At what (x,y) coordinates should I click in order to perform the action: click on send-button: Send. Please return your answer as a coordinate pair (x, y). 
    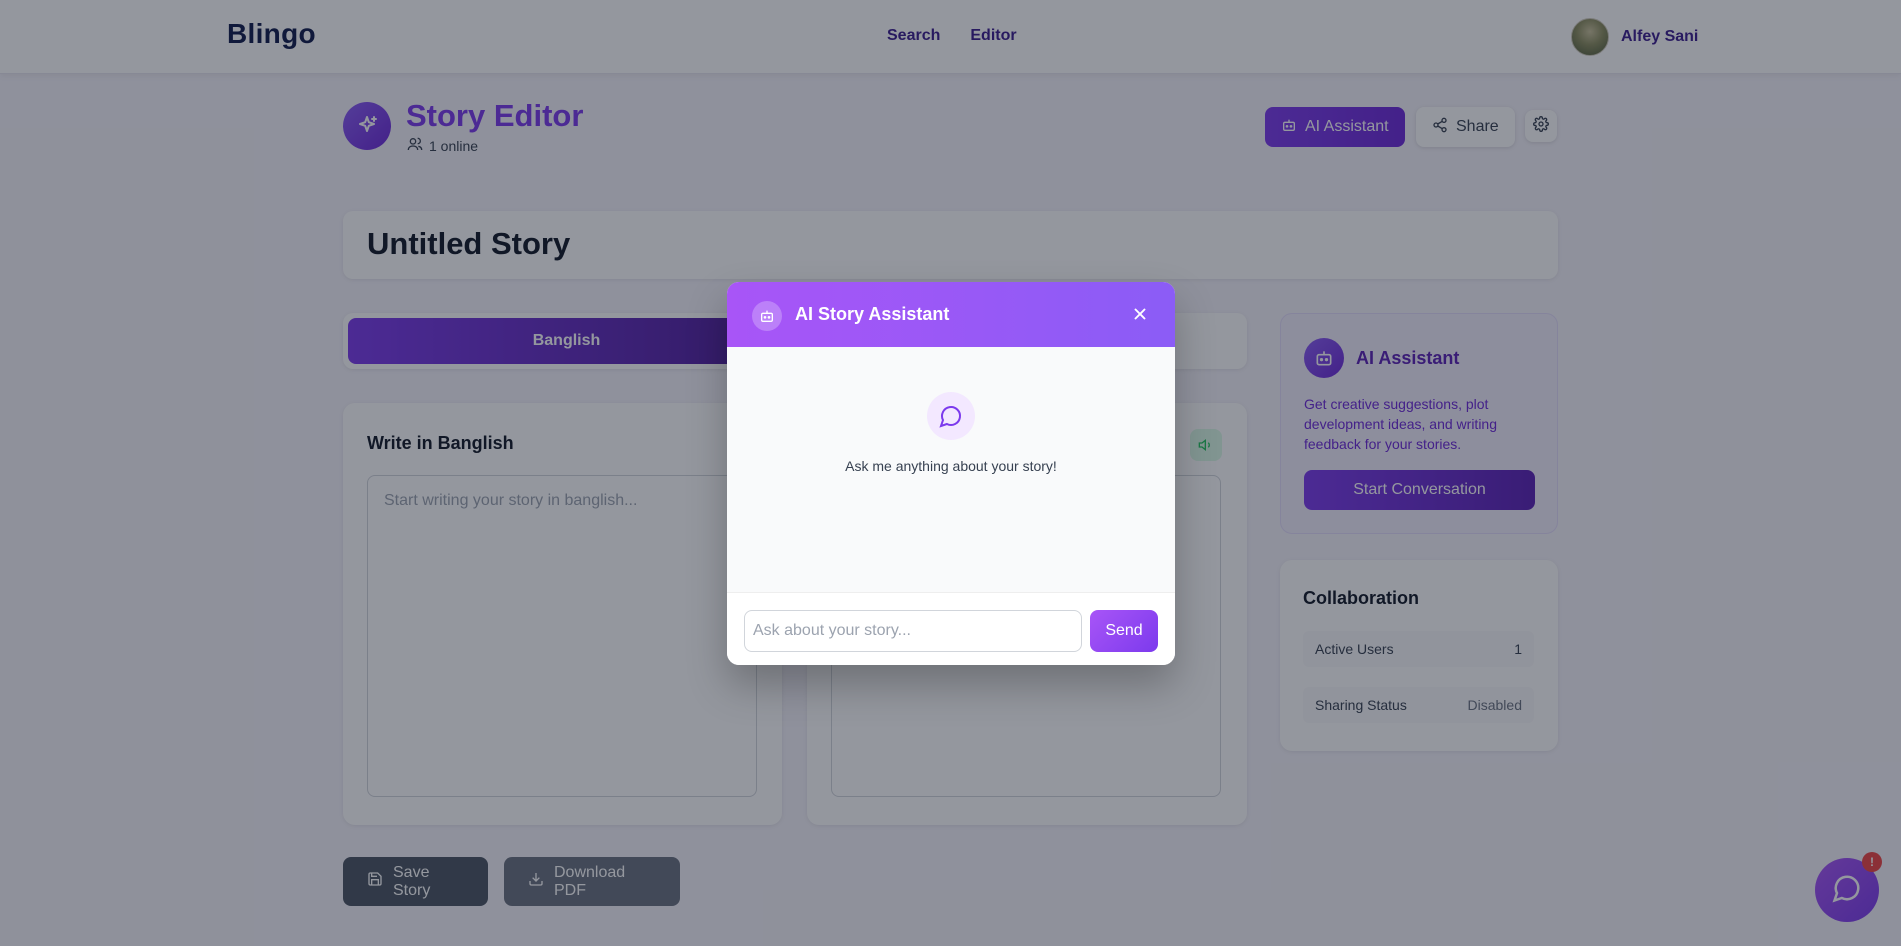
    Looking at the image, I should click on (1124, 631).